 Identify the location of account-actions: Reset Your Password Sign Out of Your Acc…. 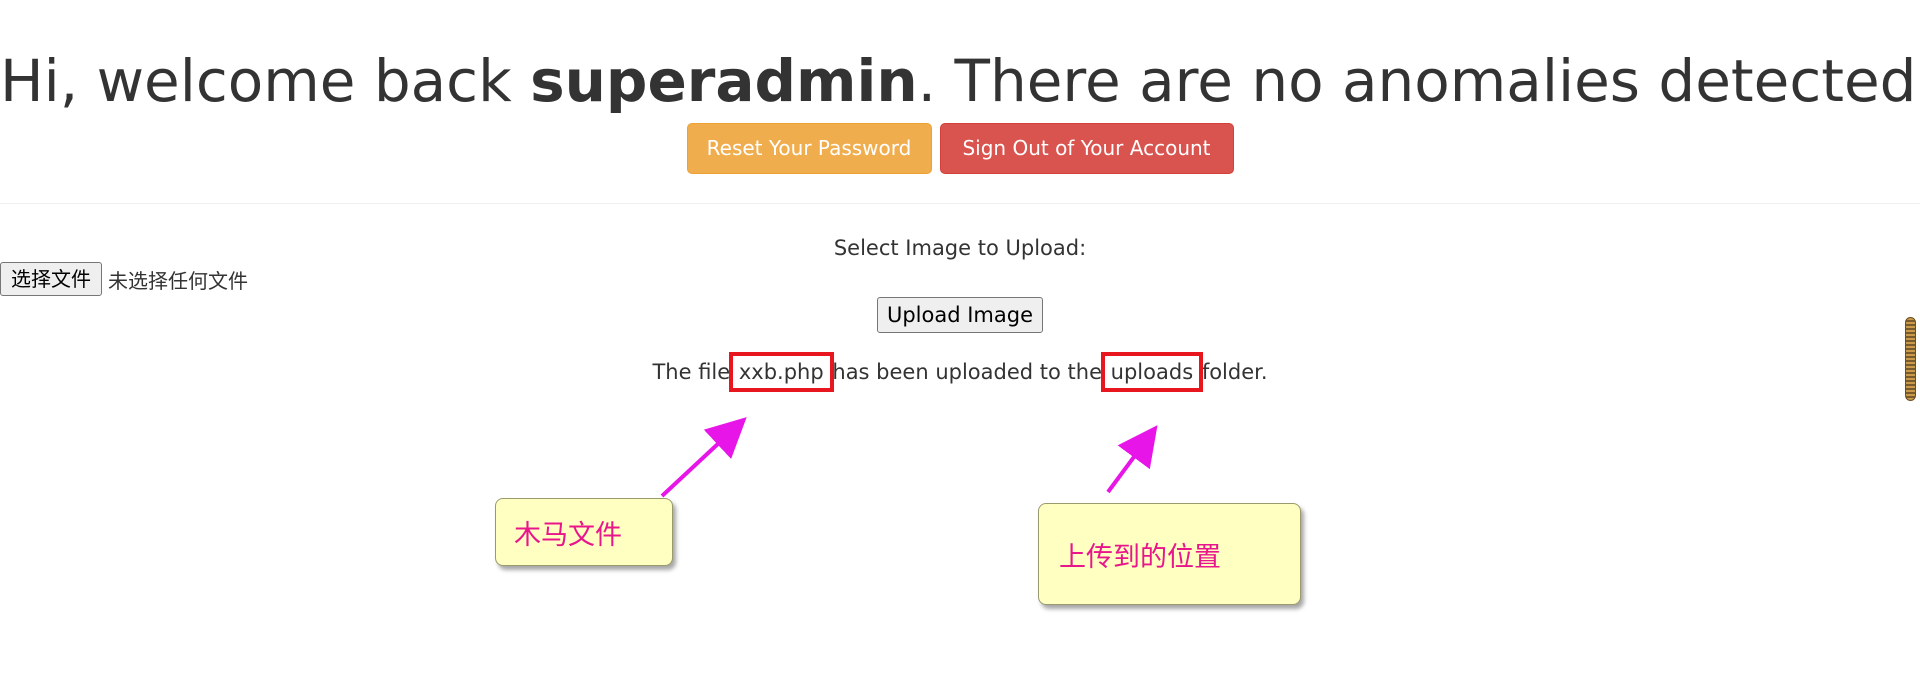
(960, 148).